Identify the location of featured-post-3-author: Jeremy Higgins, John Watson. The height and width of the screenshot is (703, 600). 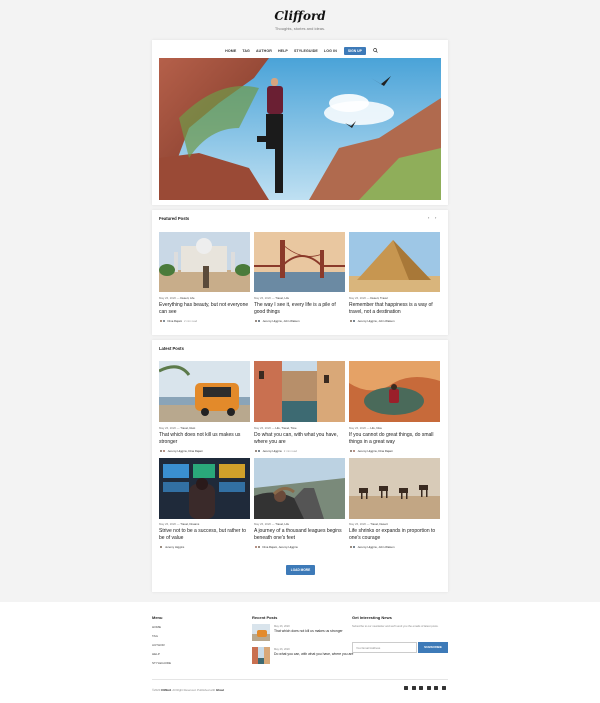
(373, 321).